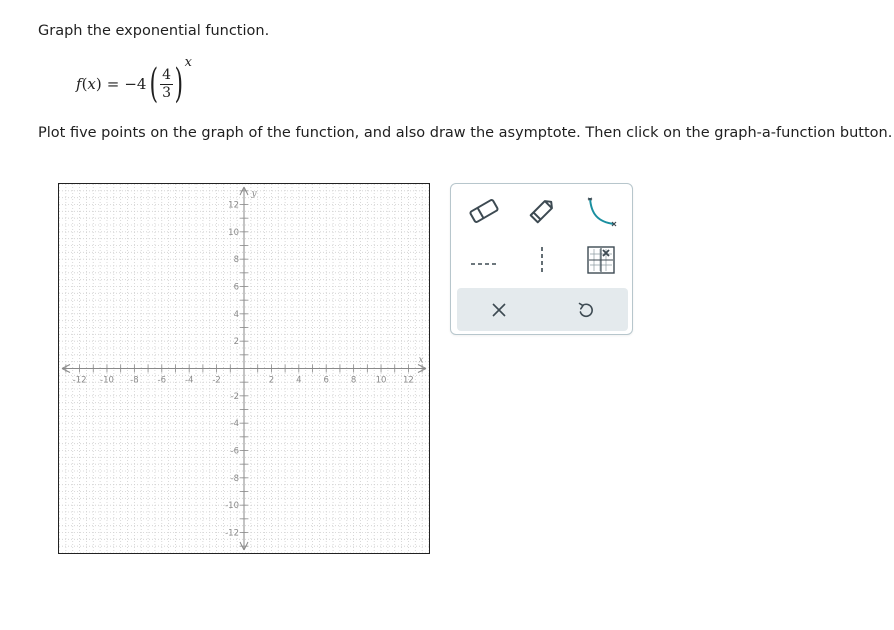  What do you see at coordinates (235, 479) in the screenshot?
I see `y-tick-label: -8` at bounding box center [235, 479].